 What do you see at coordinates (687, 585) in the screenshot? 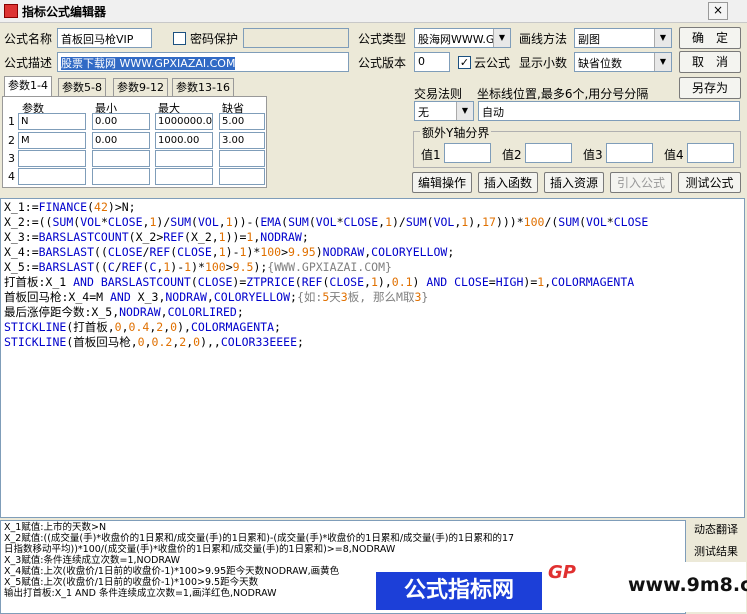
I see `banner-site: www.9m8.com` at bounding box center [687, 585].